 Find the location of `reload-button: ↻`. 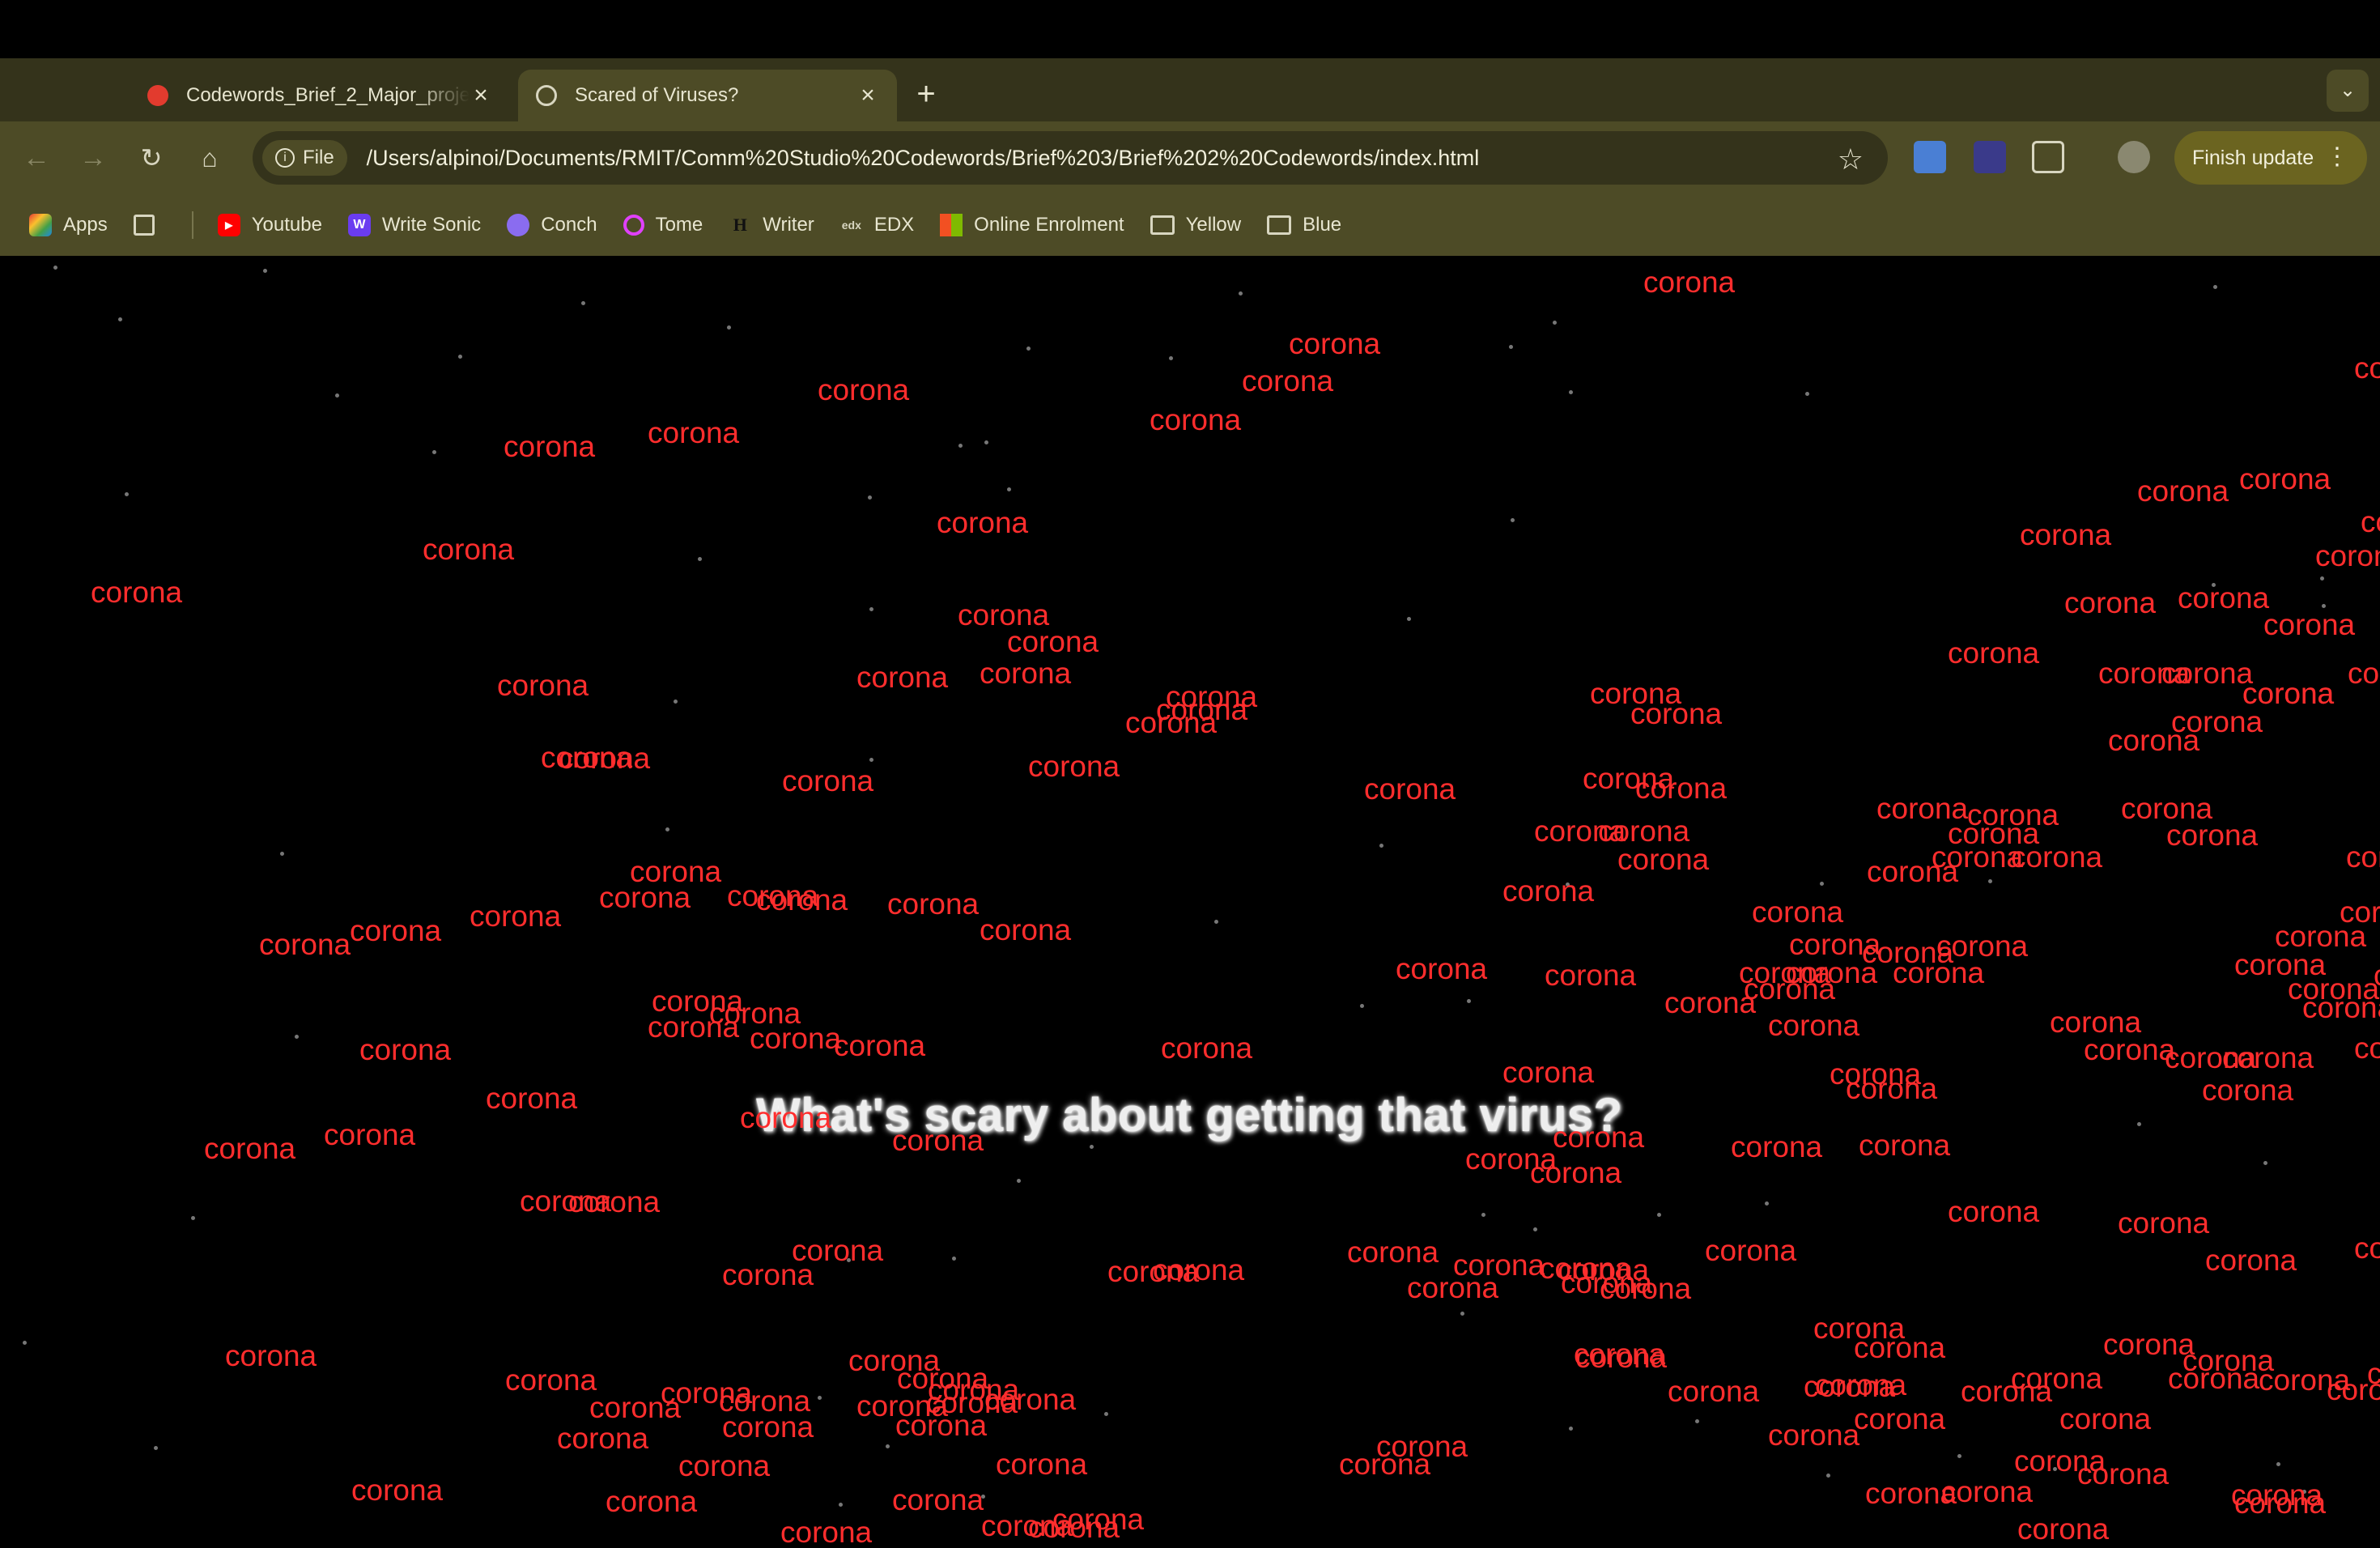

reload-button: ↻ is located at coordinates (151, 158).